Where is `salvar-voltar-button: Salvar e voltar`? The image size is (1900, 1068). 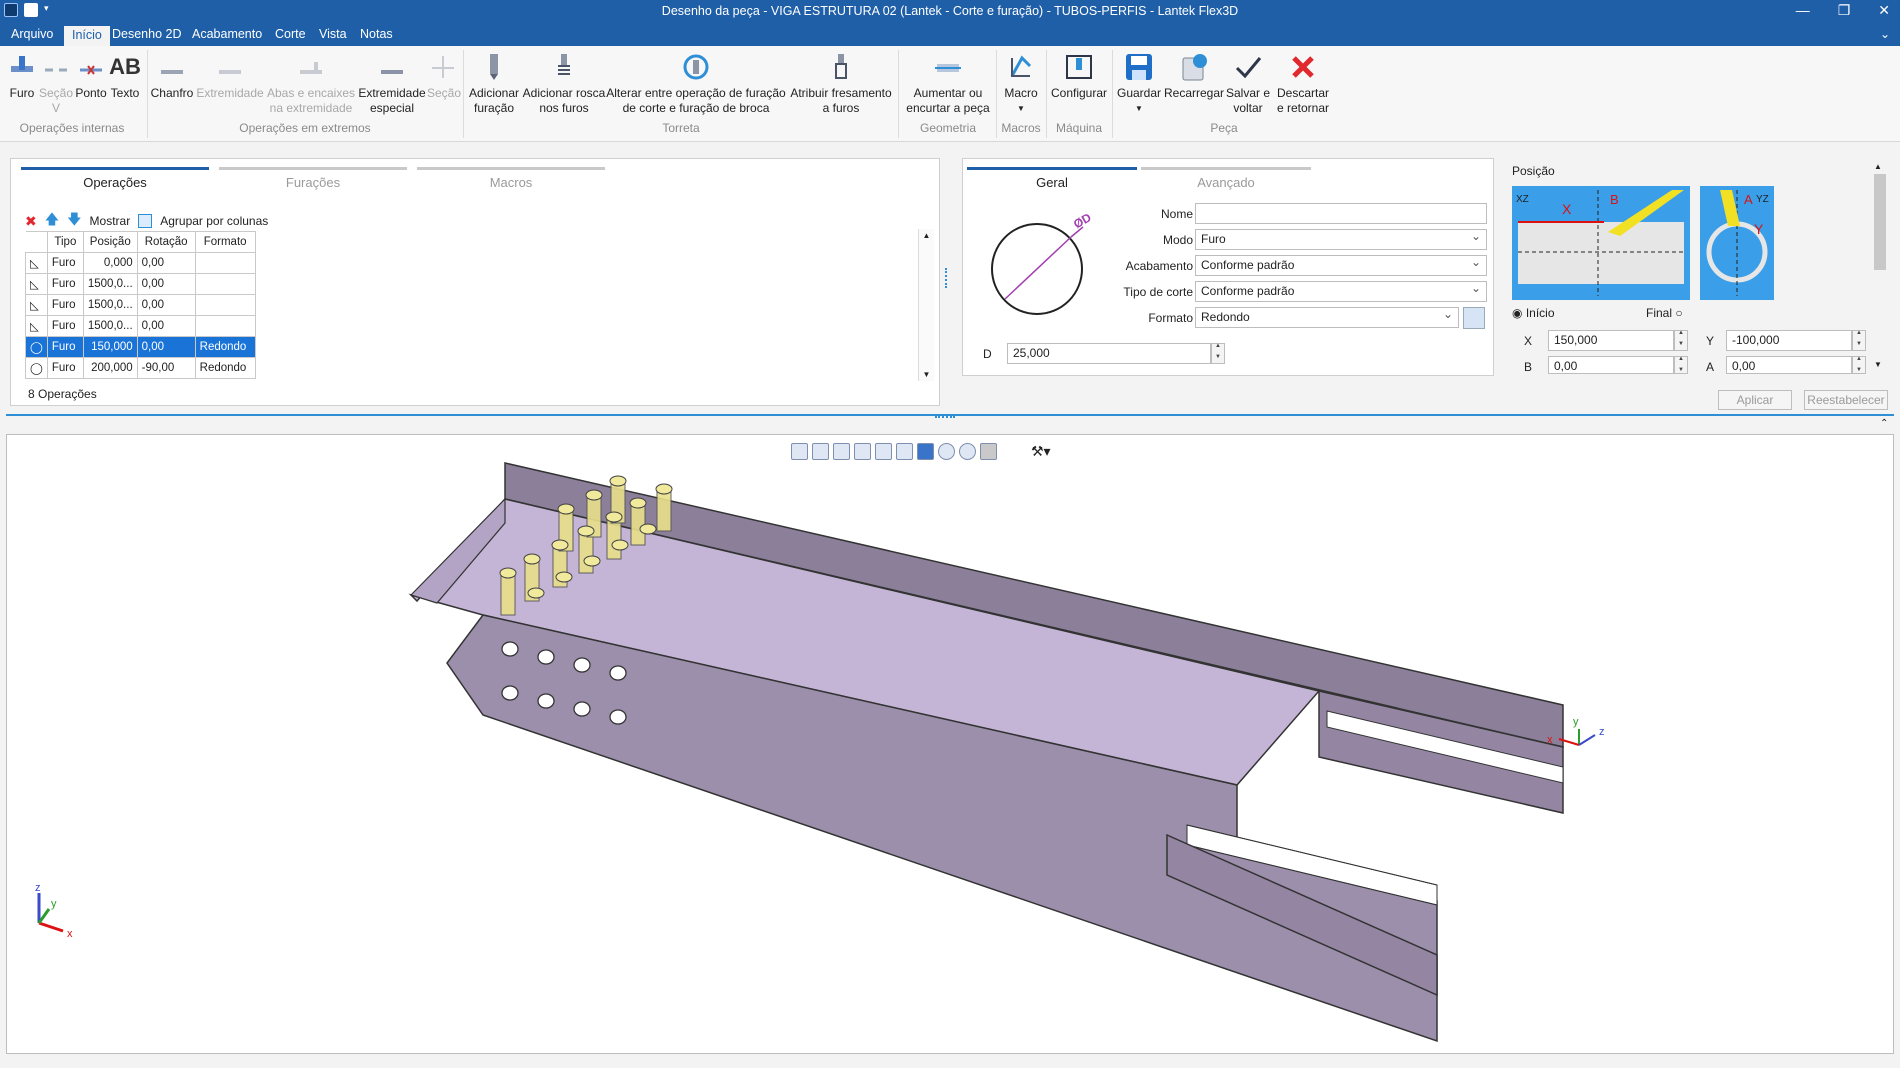 salvar-voltar-button: Salvar e voltar is located at coordinates (1248, 81).